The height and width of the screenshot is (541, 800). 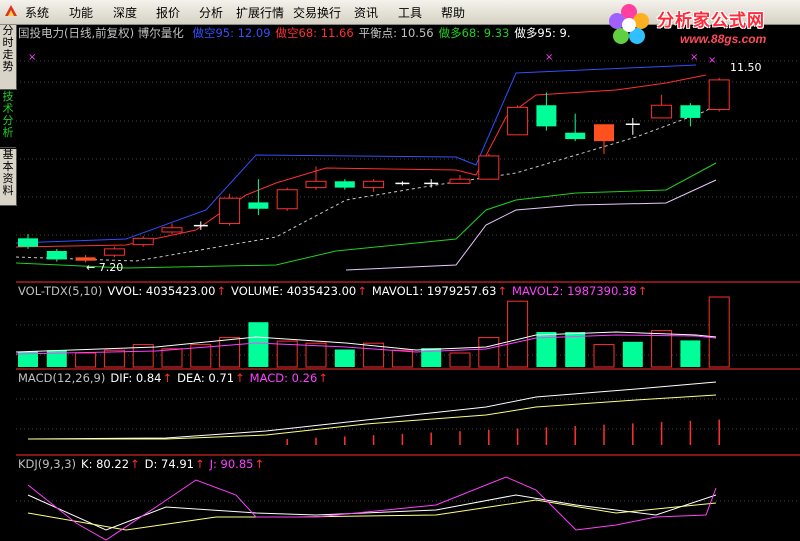 I want to click on kdj-value-2: D: 74.91, so click(x=169, y=464).